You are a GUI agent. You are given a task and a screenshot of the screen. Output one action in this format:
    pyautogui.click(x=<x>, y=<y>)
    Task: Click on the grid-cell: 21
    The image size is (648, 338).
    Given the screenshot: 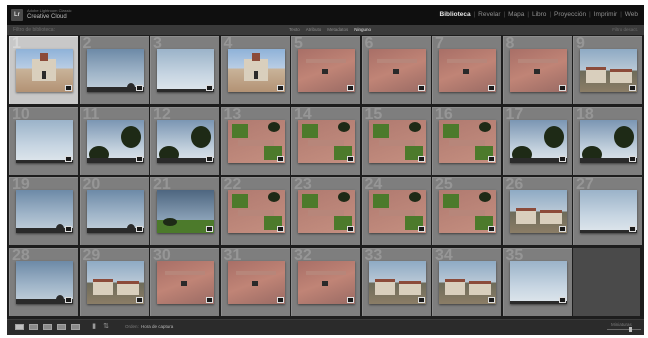 What is the action you would take?
    pyautogui.click(x=184, y=210)
    